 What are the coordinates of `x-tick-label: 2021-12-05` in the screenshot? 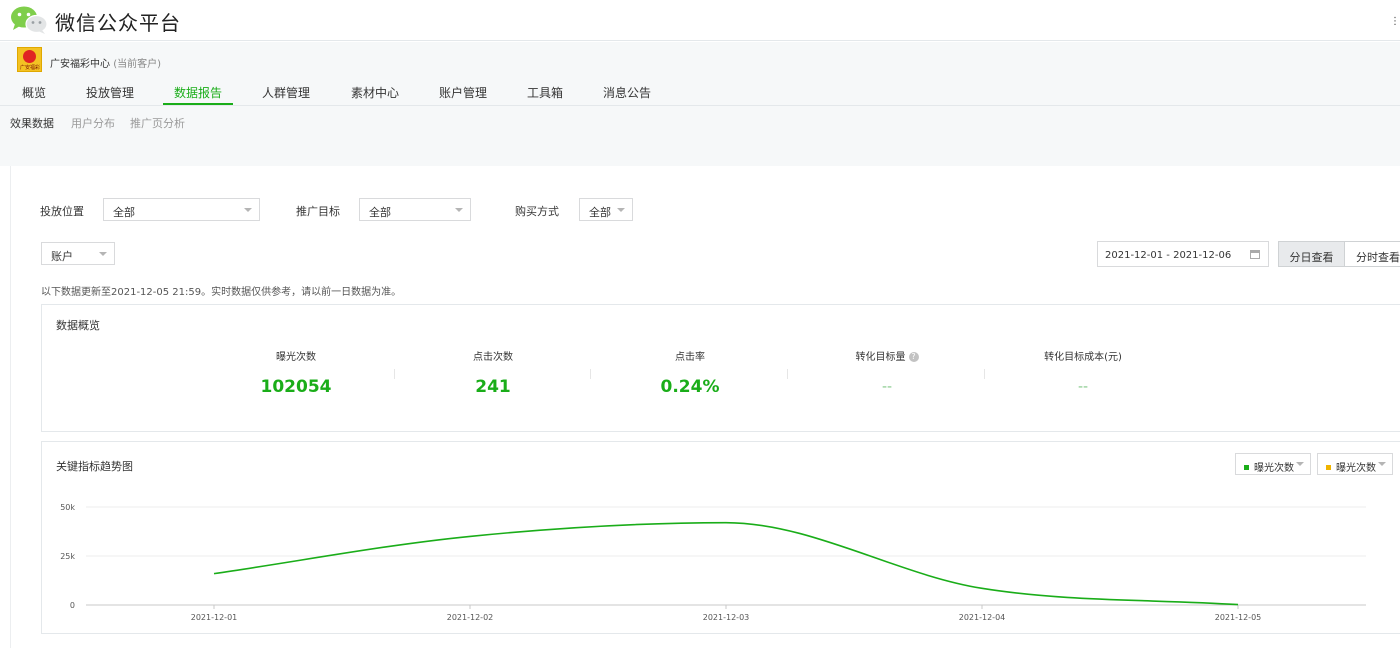 It's located at (1238, 617).